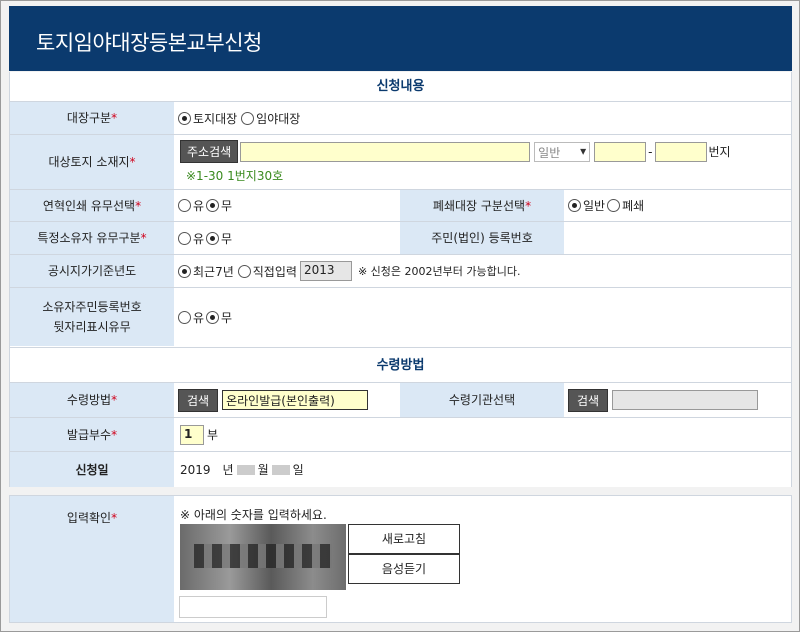 The width and height of the screenshot is (800, 632). I want to click on option-label: 임야대장, so click(278, 118).